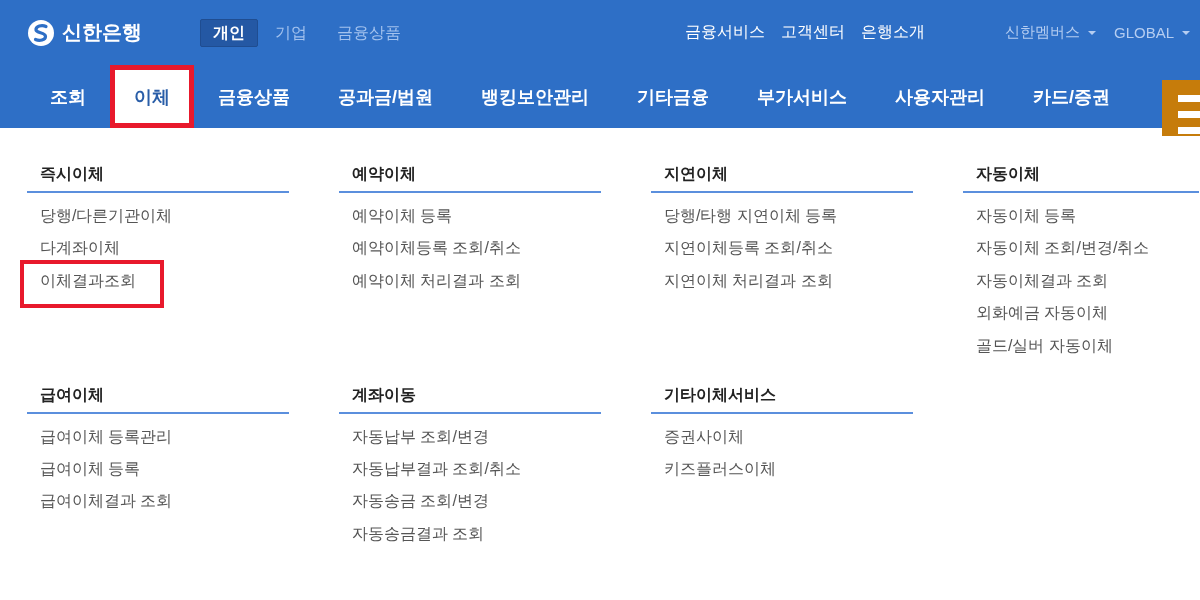 The height and width of the screenshot is (600, 1200). I want to click on top-link: 금융서비스, so click(724, 32).